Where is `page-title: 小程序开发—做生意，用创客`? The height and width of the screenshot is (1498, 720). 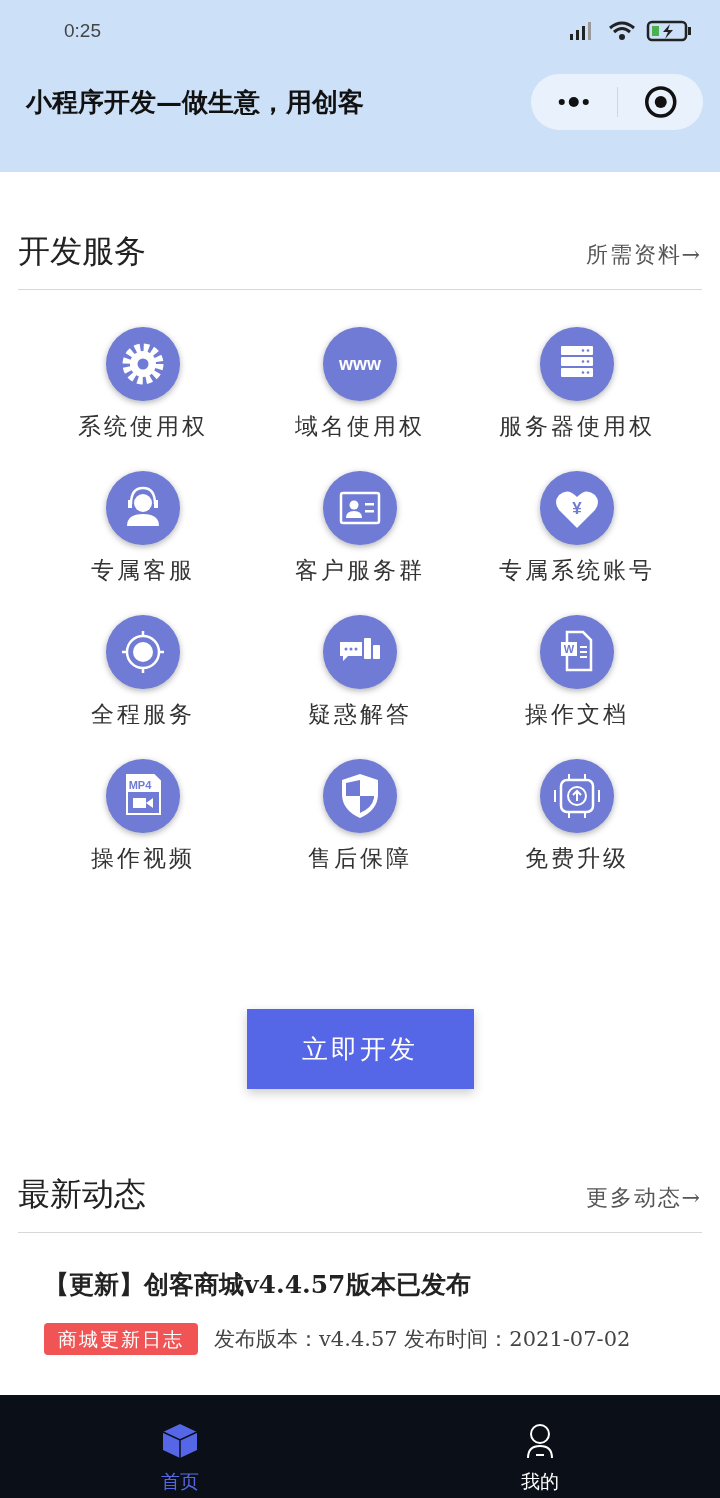
page-title: 小程序开发—做生意，用创客 is located at coordinates (195, 102).